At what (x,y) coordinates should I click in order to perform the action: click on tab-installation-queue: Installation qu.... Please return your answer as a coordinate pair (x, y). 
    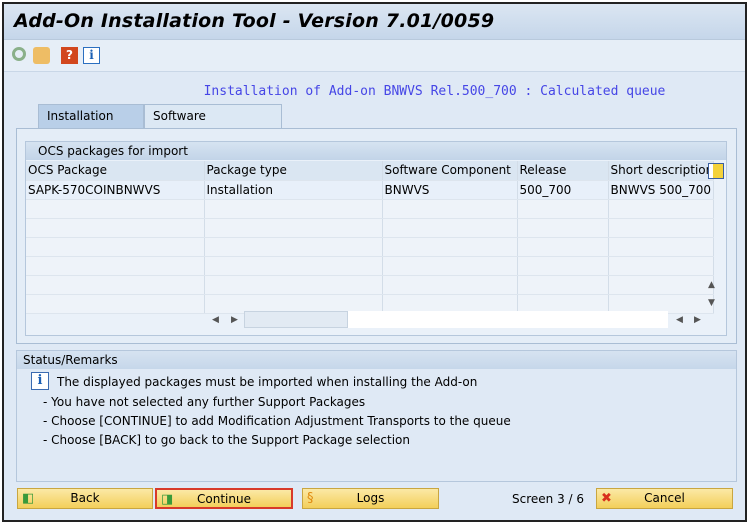
    Looking at the image, I should click on (91, 124).